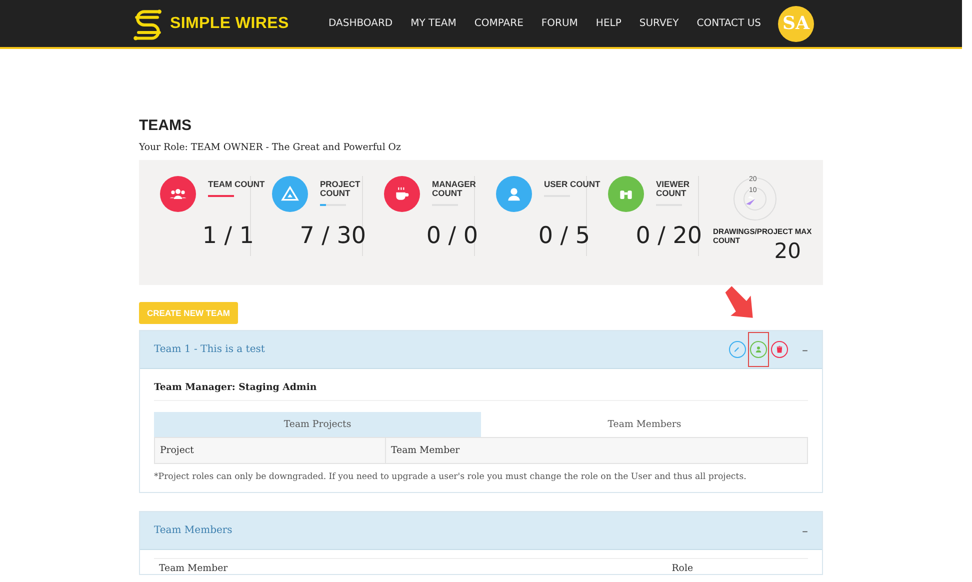 The image size is (972, 582). I want to click on stat-value: 1 / 1, so click(228, 237).